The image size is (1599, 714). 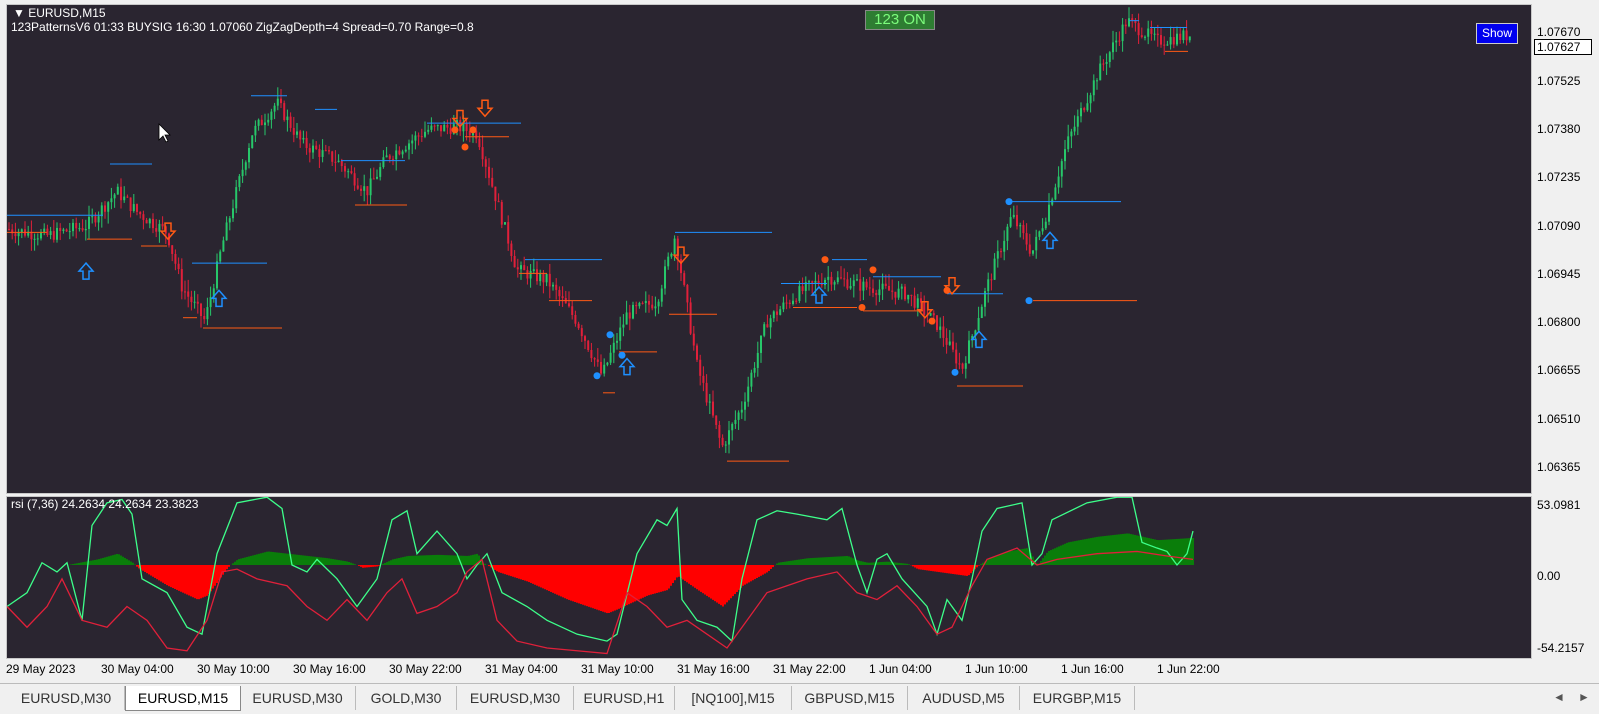 What do you see at coordinates (733, 698) in the screenshot?
I see `tab-nq100-m15: [NQ100],M15` at bounding box center [733, 698].